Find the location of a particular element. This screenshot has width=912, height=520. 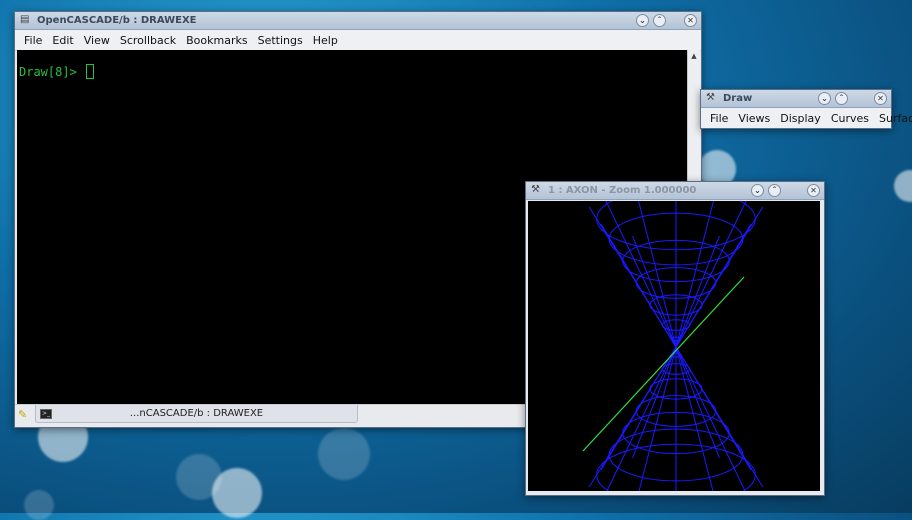

text-cursor is located at coordinates (90, 71).